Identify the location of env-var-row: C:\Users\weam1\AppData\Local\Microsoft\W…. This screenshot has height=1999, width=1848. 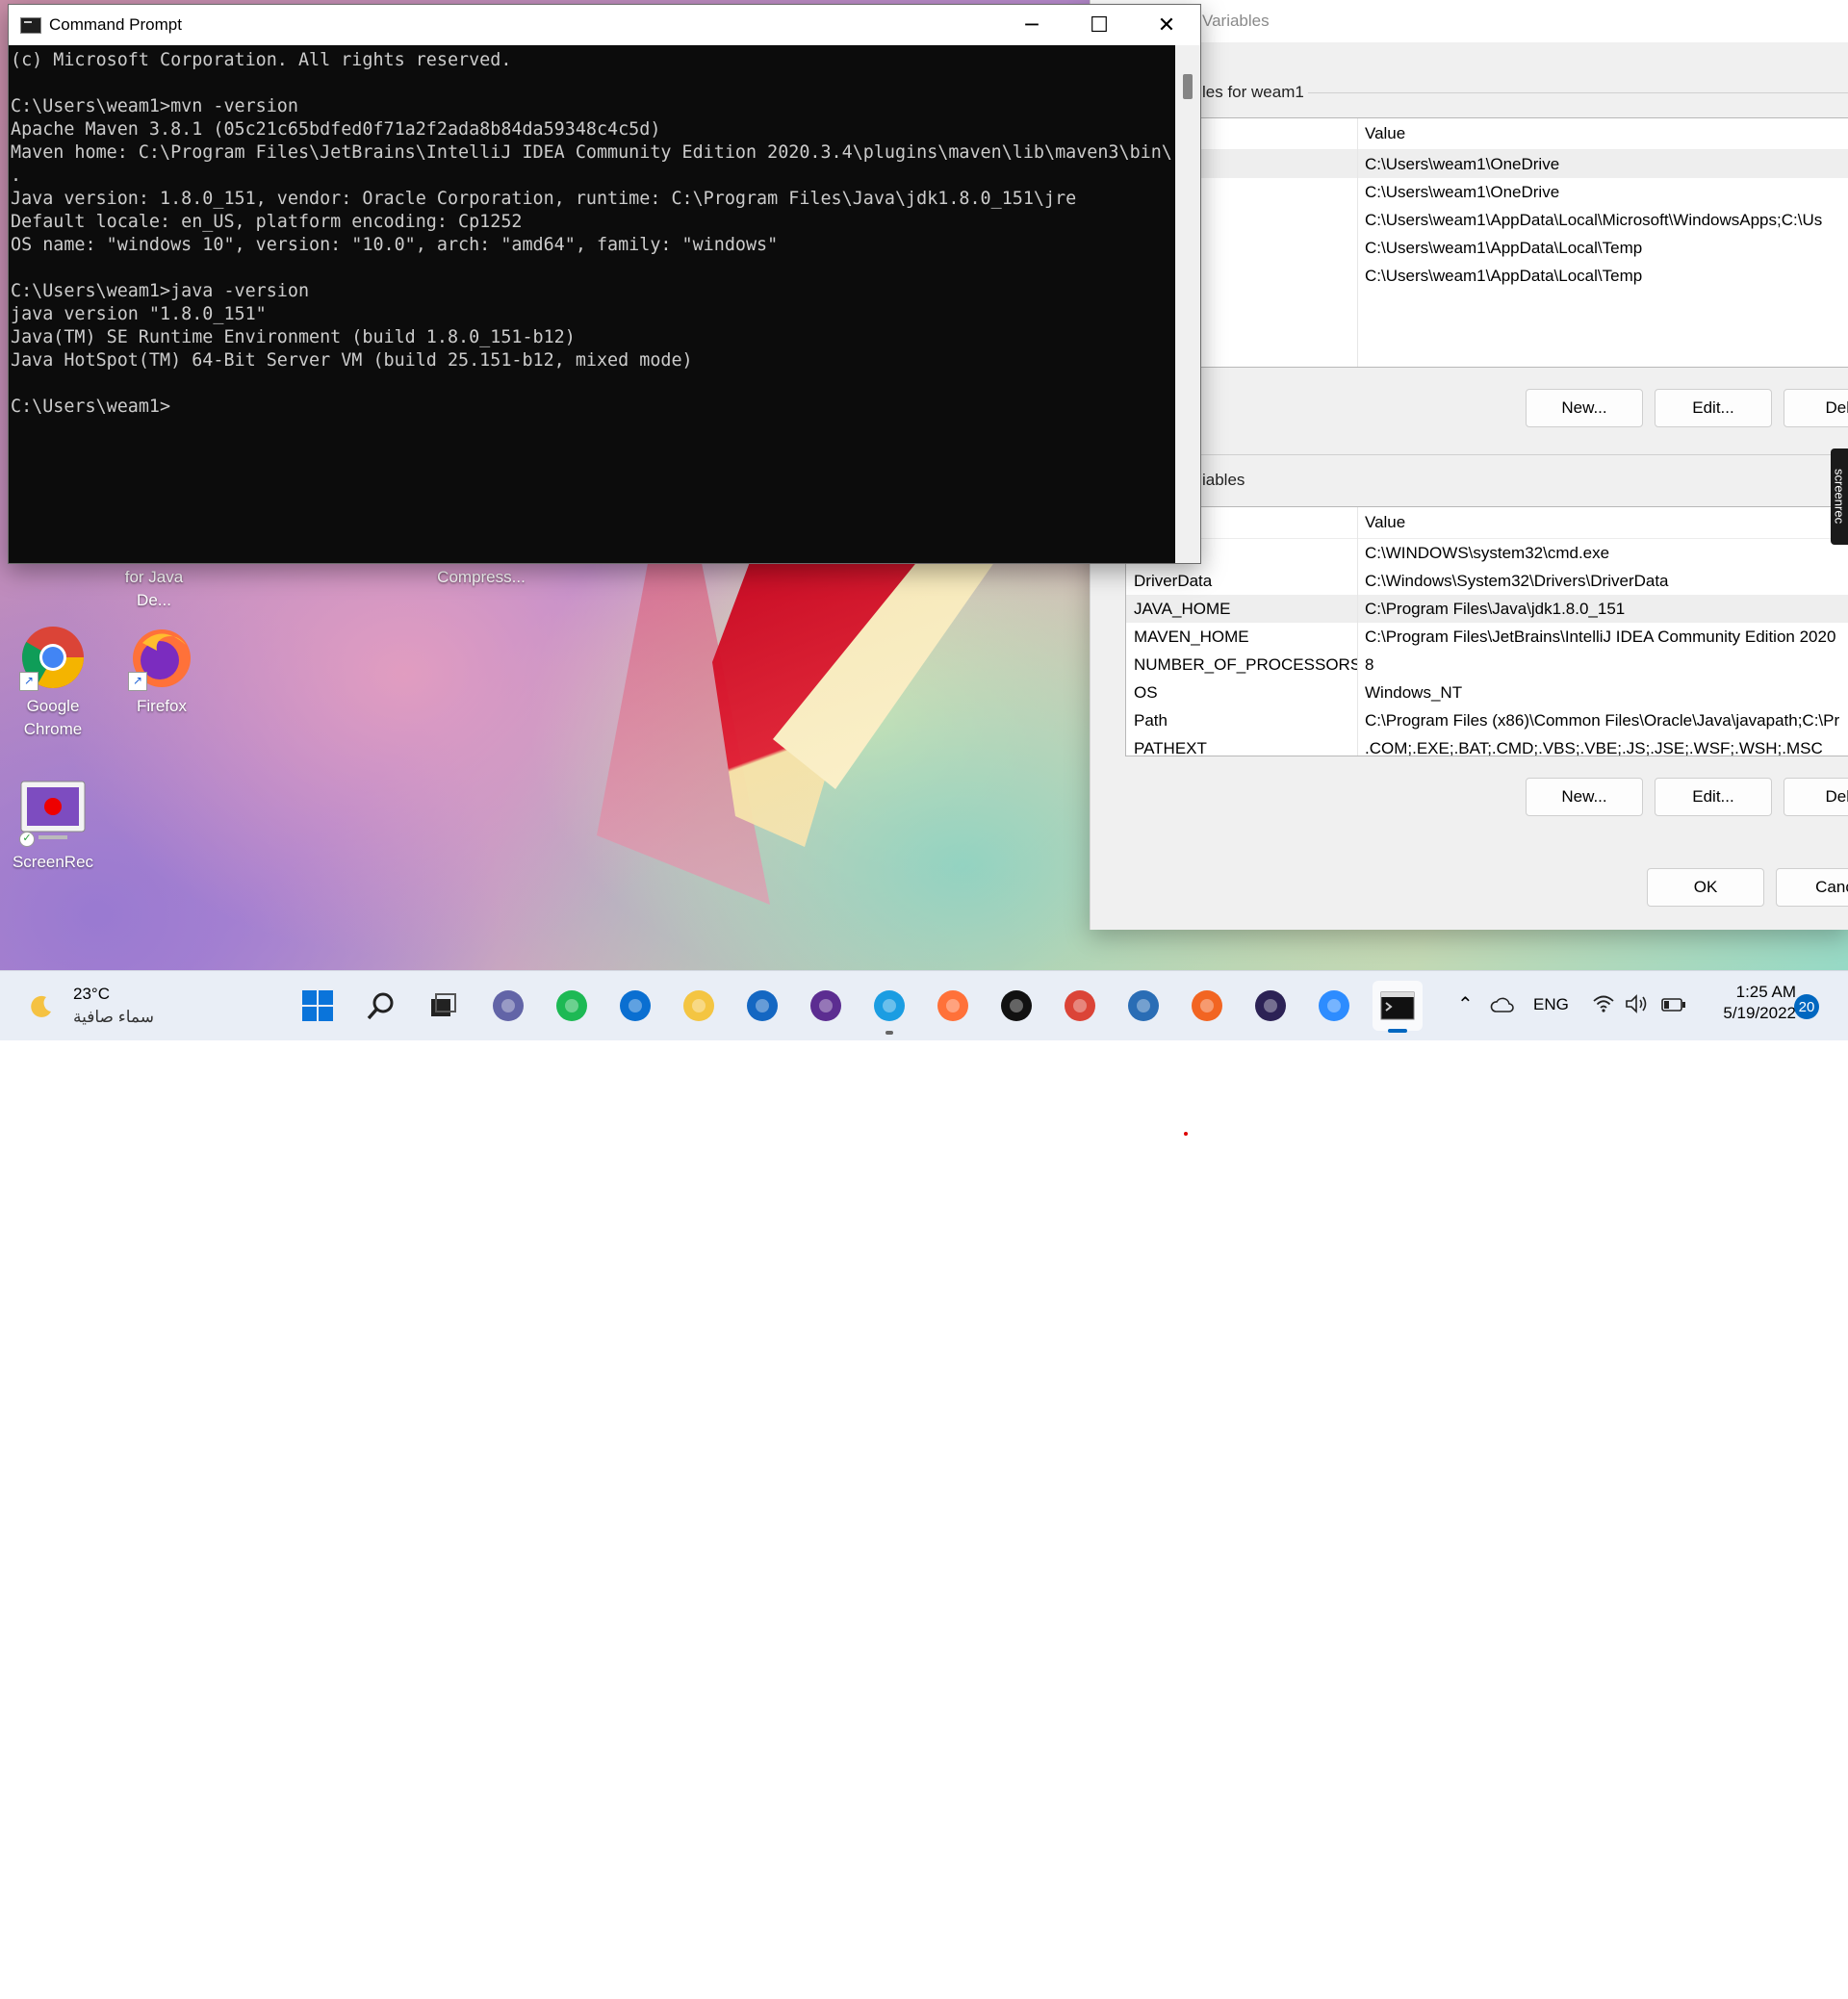
(1469, 220).